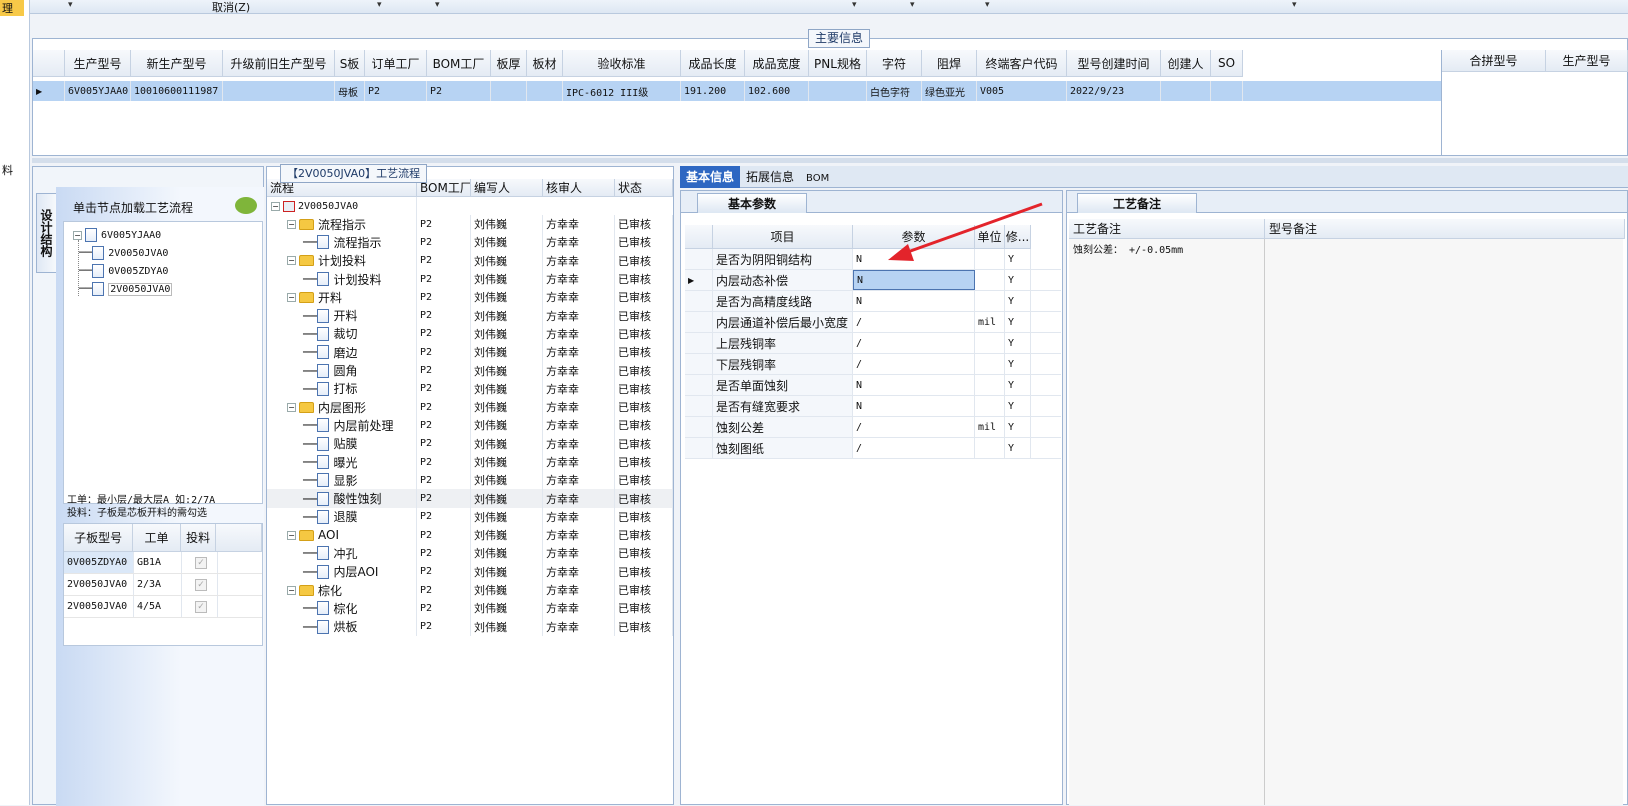  What do you see at coordinates (98, 63) in the screenshot?
I see `main-col-header: 生产型号` at bounding box center [98, 63].